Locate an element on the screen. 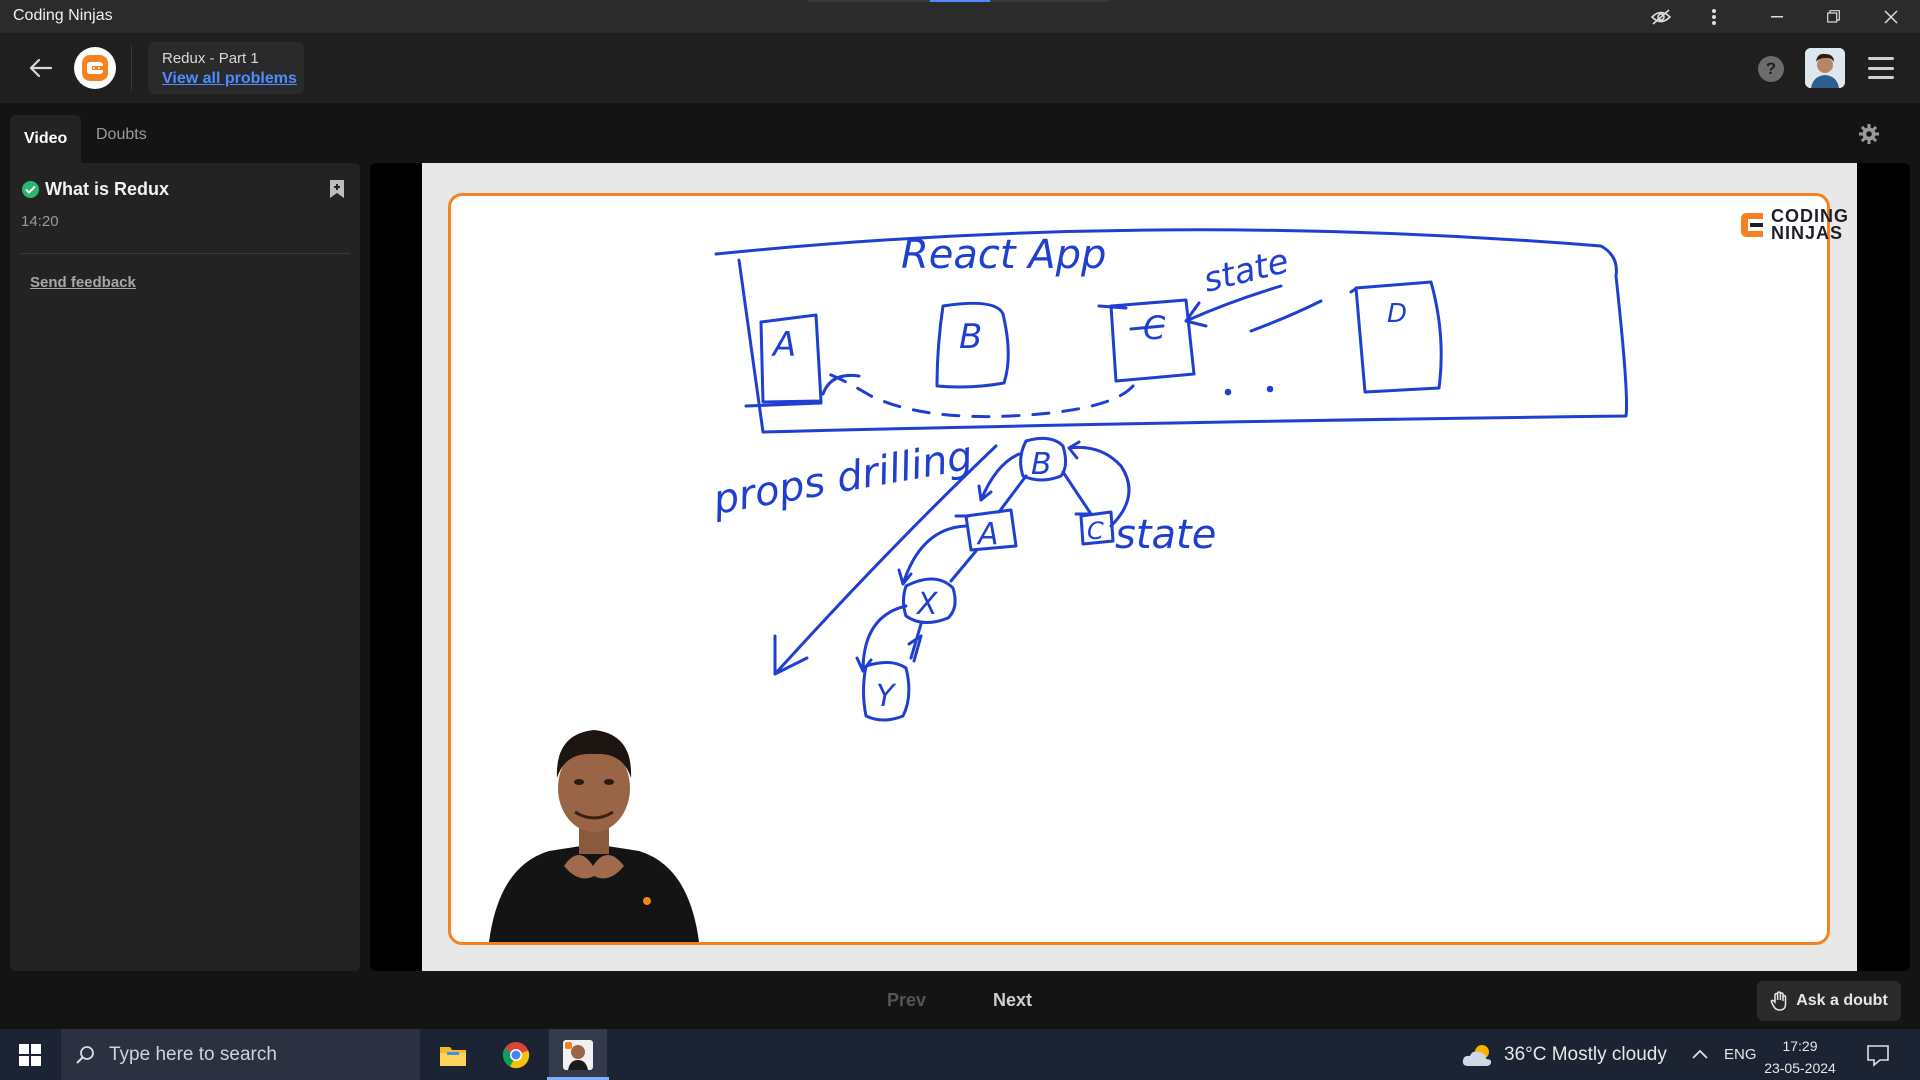  raise-hand-icon is located at coordinates (1778, 1001).